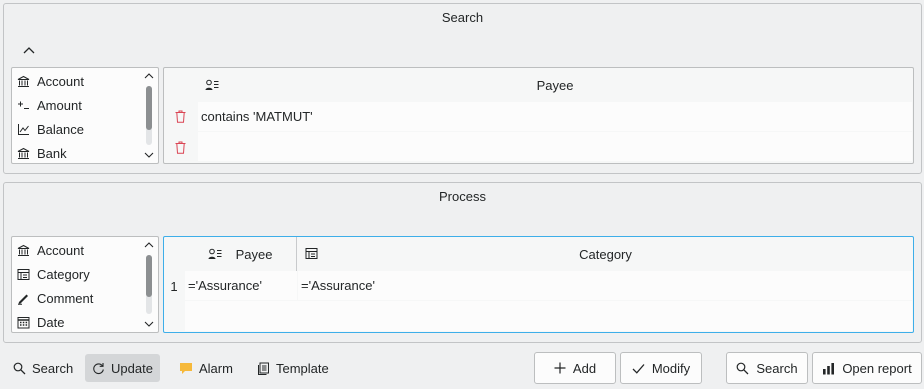 The image size is (924, 389). What do you see at coordinates (671, 368) in the screenshot?
I see `modify-label: Modify` at bounding box center [671, 368].